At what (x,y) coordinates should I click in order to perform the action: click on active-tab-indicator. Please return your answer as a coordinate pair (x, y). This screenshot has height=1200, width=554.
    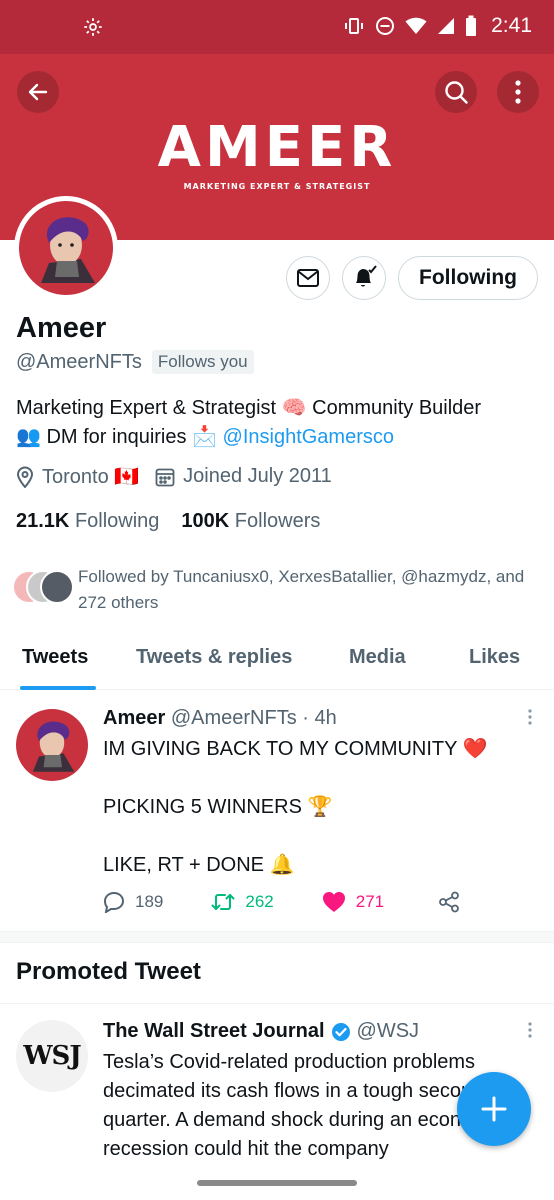
    Looking at the image, I should click on (58, 688).